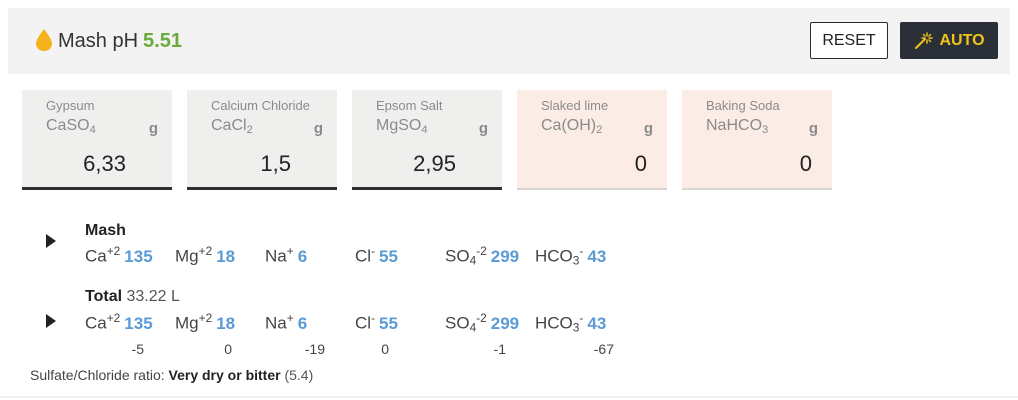 Image resolution: width=1018 pixels, height=400 pixels. Describe the element at coordinates (385, 349) in the screenshot. I see `diff-cl: 0` at that location.